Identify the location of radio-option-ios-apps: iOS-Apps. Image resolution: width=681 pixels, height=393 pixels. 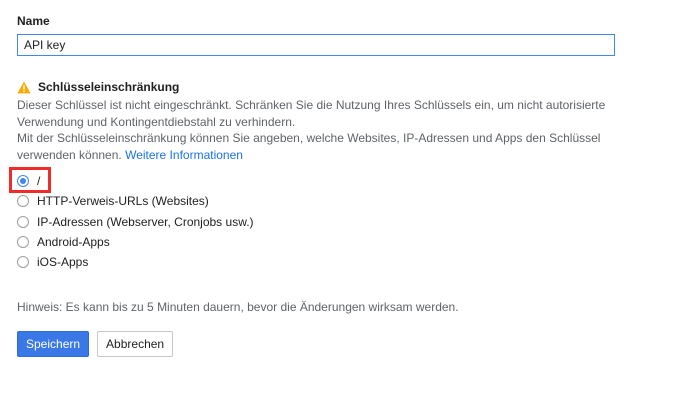
(135, 262).